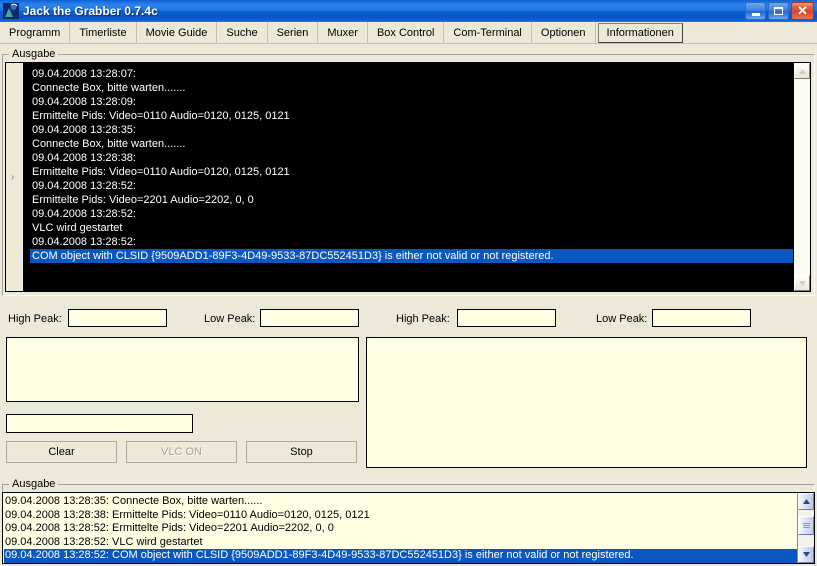  Describe the element at coordinates (230, 319) in the screenshot. I see `left-low-peak-label: Low Peak:` at that location.